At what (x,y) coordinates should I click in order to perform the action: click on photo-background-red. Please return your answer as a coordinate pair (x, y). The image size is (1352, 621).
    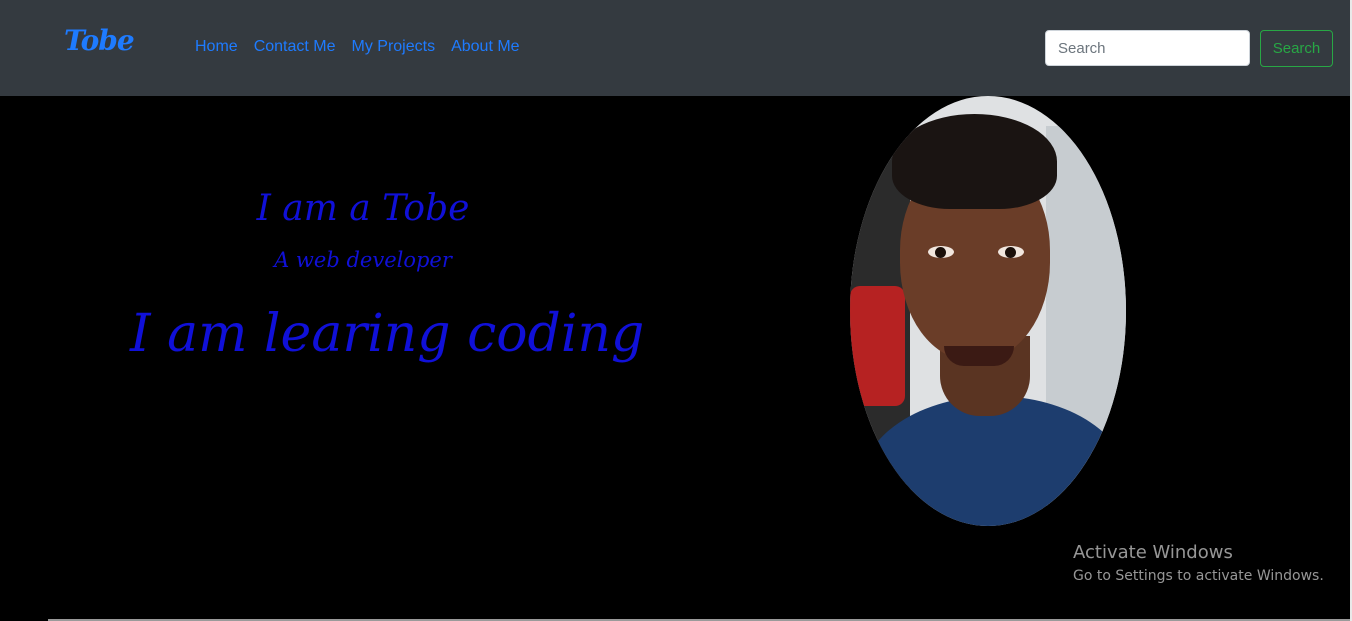
    Looking at the image, I should click on (877, 346).